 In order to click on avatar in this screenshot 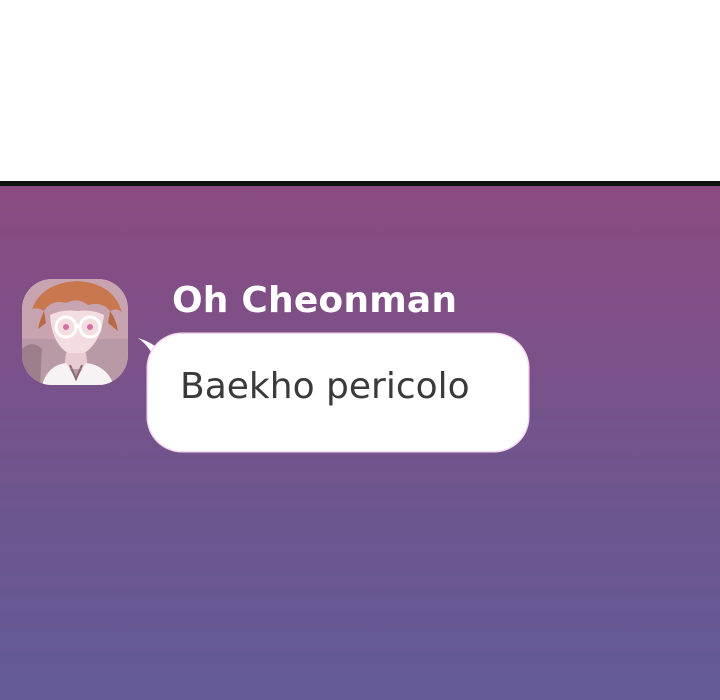, I will do `click(75, 332)`.